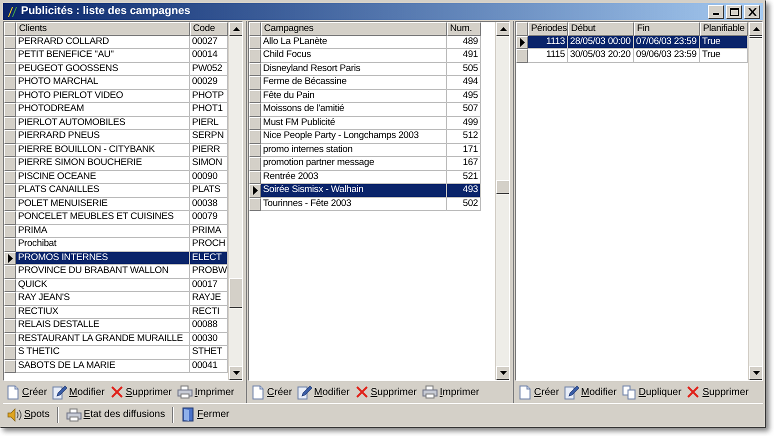 The height and width of the screenshot is (436, 774). Describe the element at coordinates (116, 312) in the screenshot. I see `table-row: RECTIUX RECTI` at that location.